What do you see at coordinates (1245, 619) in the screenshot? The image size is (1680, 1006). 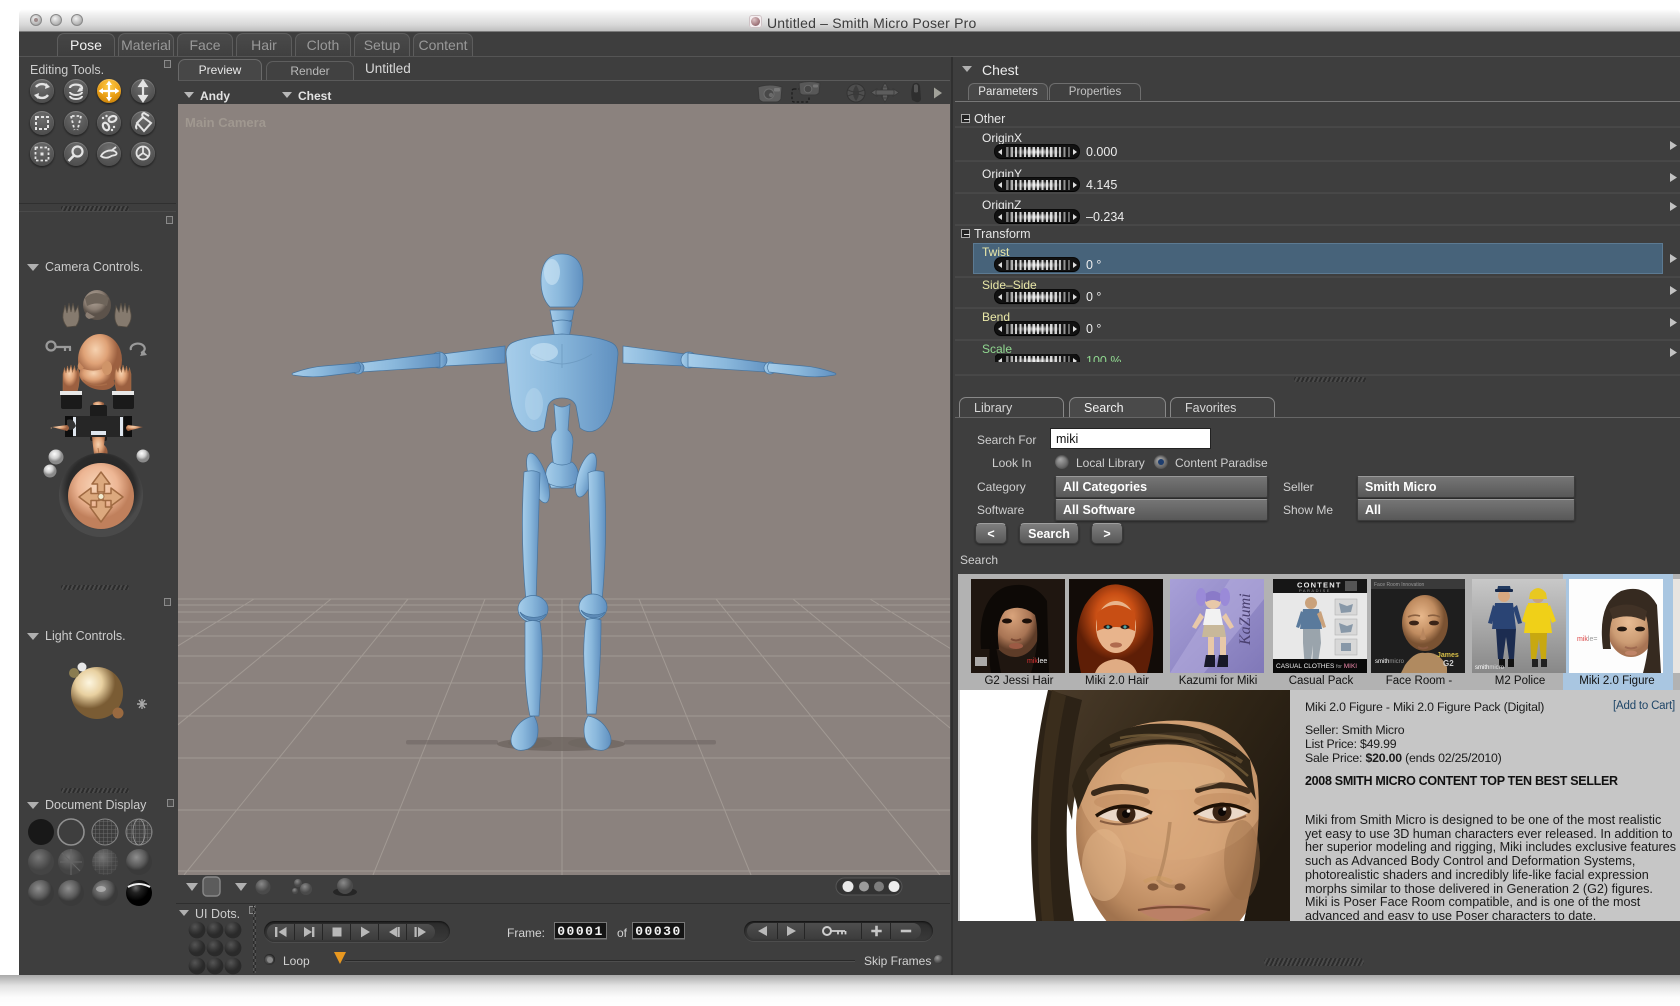 I see `svg-text: KaZumi` at bounding box center [1245, 619].